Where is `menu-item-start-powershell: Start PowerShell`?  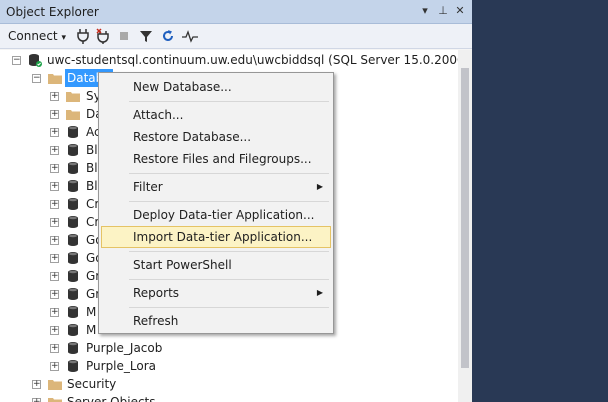 menu-item-start-powershell: Start PowerShell is located at coordinates (216, 265).